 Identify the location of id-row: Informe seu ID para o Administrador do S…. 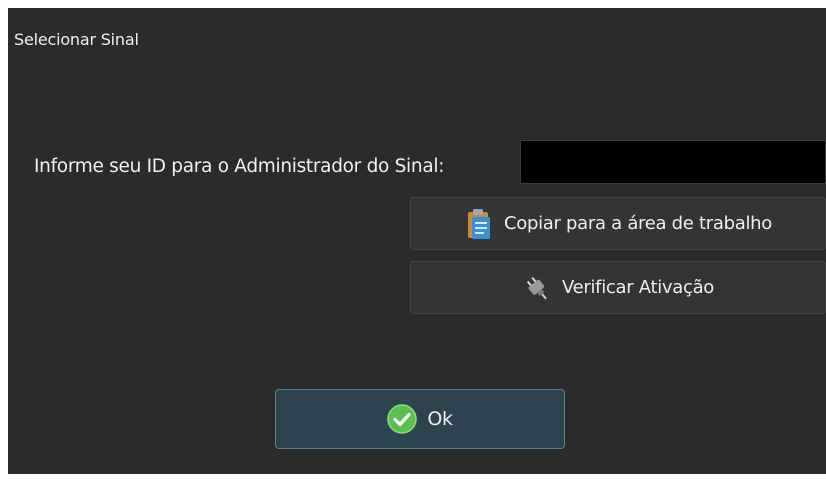
(239, 166).